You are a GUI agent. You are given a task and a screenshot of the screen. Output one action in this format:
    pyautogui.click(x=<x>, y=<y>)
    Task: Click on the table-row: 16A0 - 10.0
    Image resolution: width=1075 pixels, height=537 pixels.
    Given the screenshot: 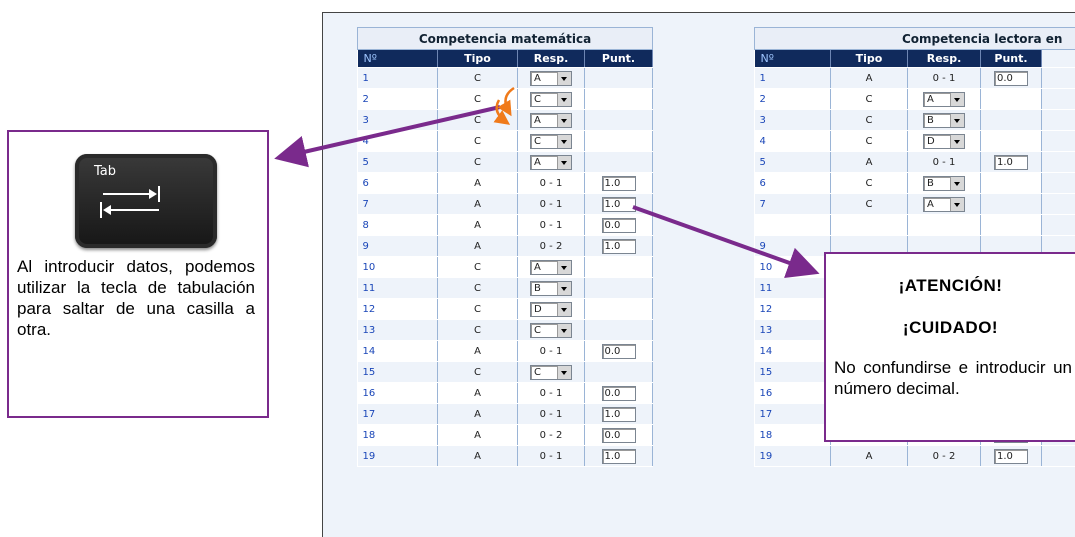 What is the action you would take?
    pyautogui.click(x=505, y=393)
    